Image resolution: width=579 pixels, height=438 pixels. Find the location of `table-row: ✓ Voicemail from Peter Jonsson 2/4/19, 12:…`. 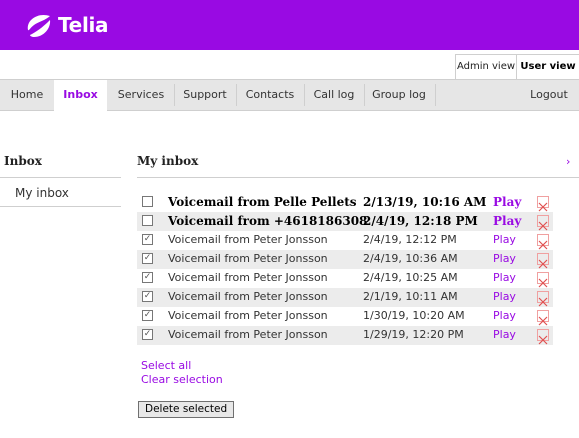

table-row: ✓ Voicemail from Peter Jonsson 2/4/19, 12:… is located at coordinates (345, 240).